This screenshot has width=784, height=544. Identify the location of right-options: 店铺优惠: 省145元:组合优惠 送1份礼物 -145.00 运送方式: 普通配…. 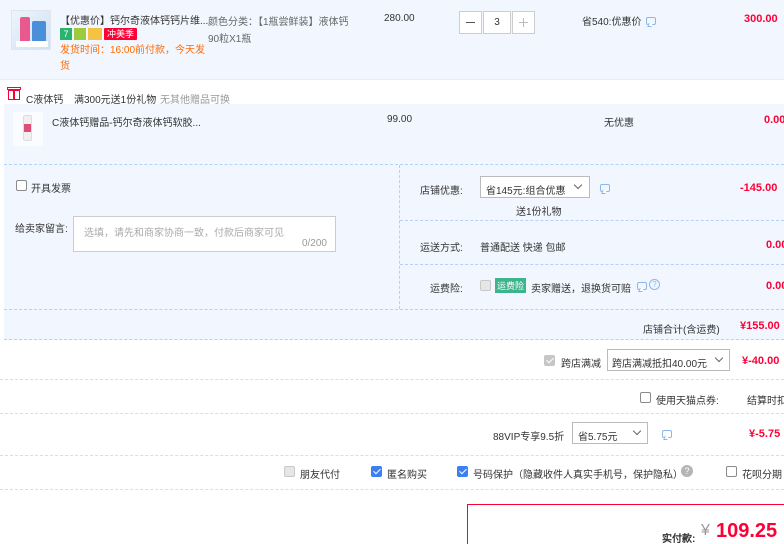
(592, 237).